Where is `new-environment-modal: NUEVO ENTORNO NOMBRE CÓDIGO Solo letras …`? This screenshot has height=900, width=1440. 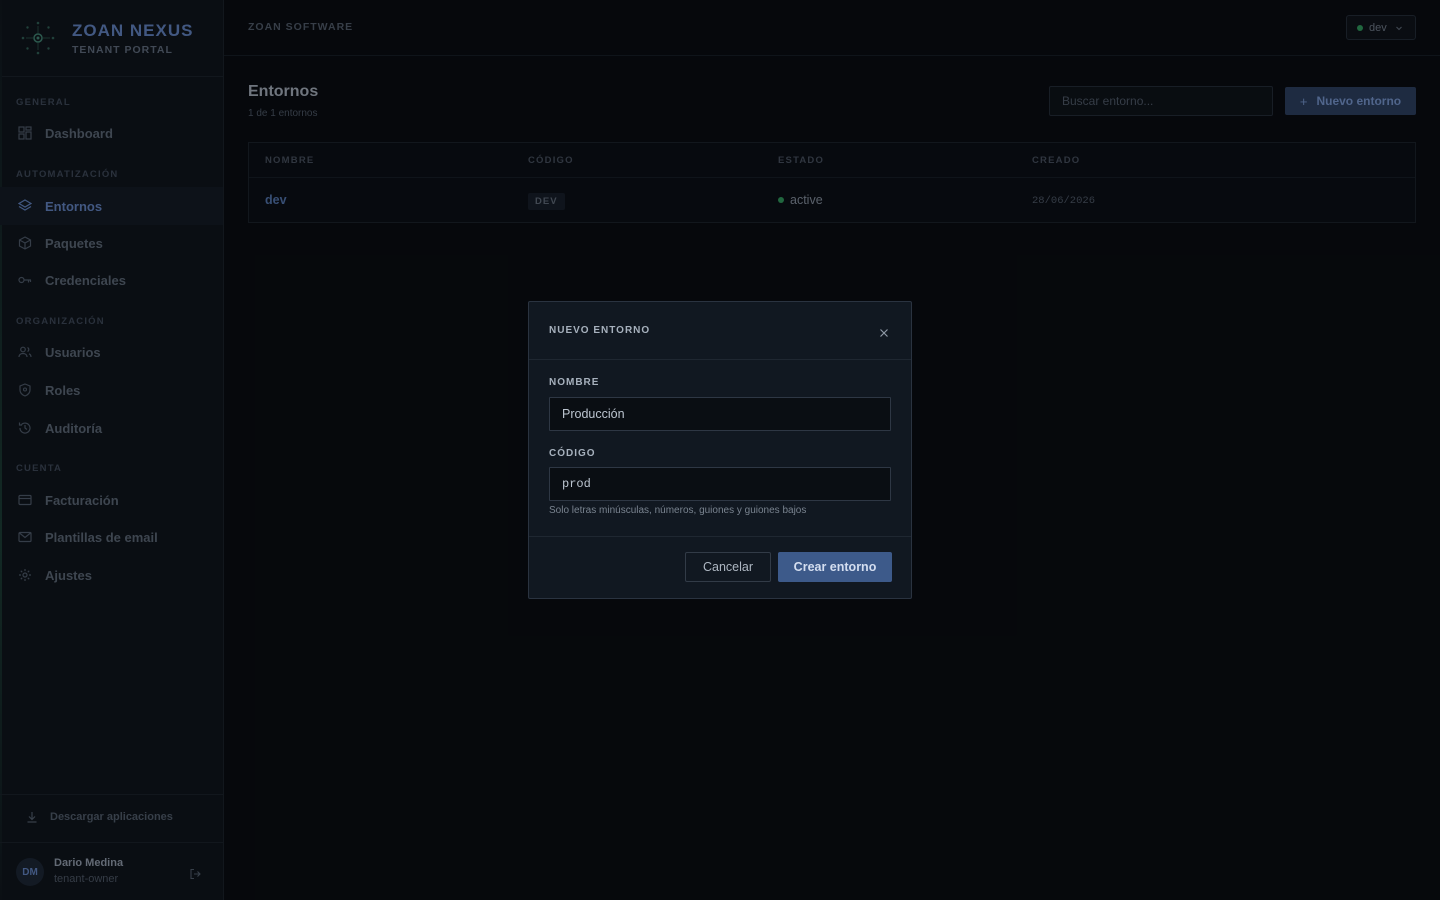 new-environment-modal: NUEVO ENTORNO NOMBRE CÓDIGO Solo letras … is located at coordinates (720, 450).